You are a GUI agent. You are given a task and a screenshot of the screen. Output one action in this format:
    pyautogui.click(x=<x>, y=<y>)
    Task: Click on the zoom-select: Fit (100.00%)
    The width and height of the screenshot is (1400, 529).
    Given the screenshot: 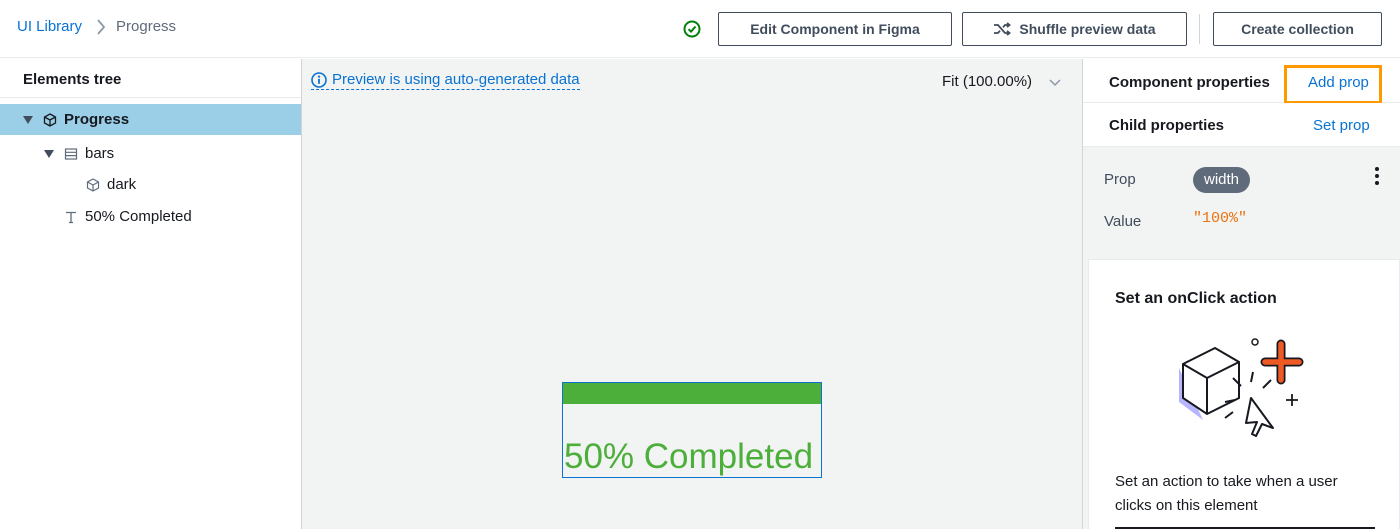 What is the action you would take?
    pyautogui.click(x=1002, y=81)
    